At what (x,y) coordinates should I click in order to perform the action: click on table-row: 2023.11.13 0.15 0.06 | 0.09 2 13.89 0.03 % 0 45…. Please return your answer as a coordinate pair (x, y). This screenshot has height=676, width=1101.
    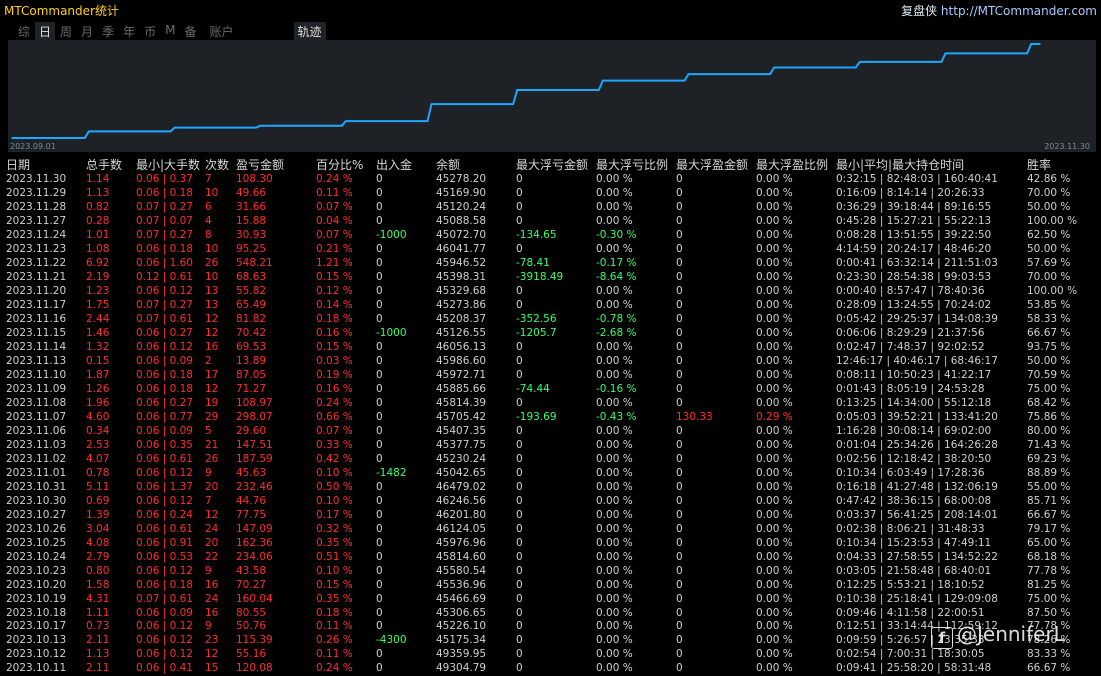
    Looking at the image, I should click on (546, 362).